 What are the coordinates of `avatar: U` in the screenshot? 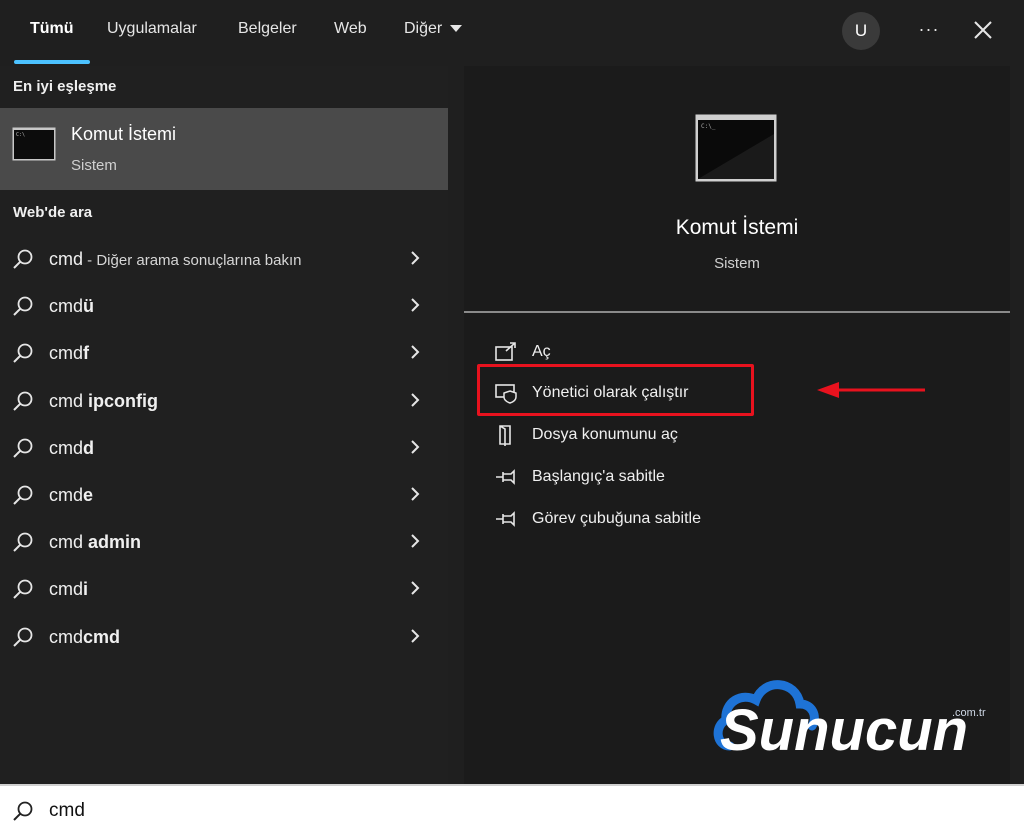 It's located at (861, 31).